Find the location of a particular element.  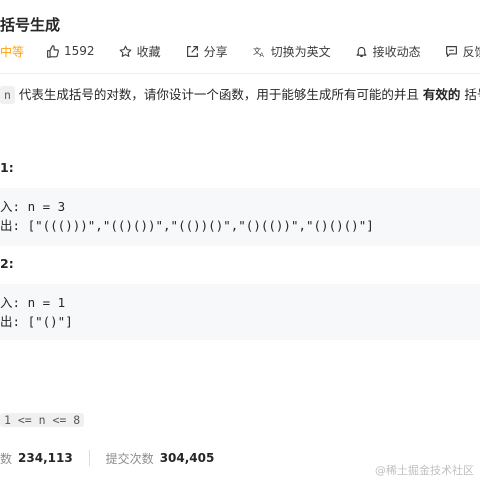

output-value: ["()"] is located at coordinates (50, 321).